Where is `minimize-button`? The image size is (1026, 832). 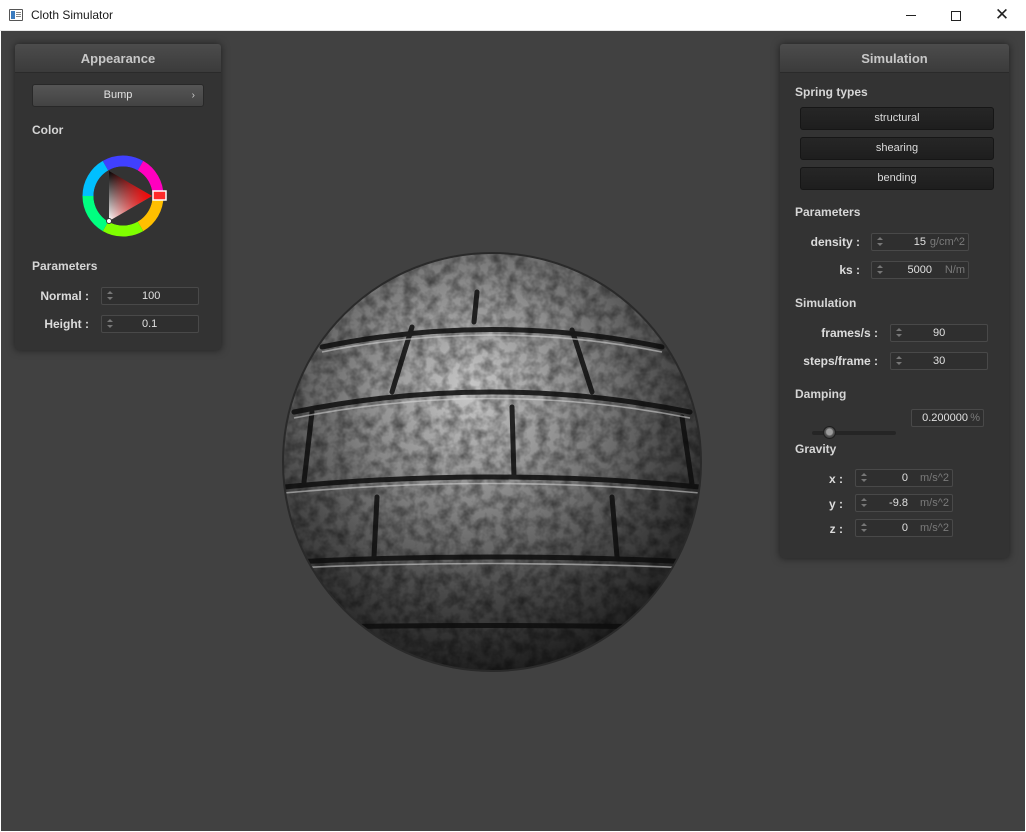 minimize-button is located at coordinates (911, 15).